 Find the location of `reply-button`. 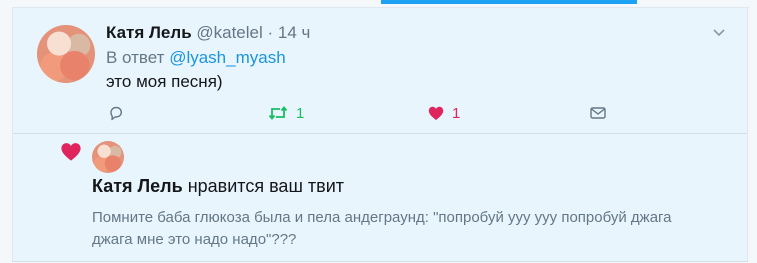

reply-button is located at coordinates (116, 113).